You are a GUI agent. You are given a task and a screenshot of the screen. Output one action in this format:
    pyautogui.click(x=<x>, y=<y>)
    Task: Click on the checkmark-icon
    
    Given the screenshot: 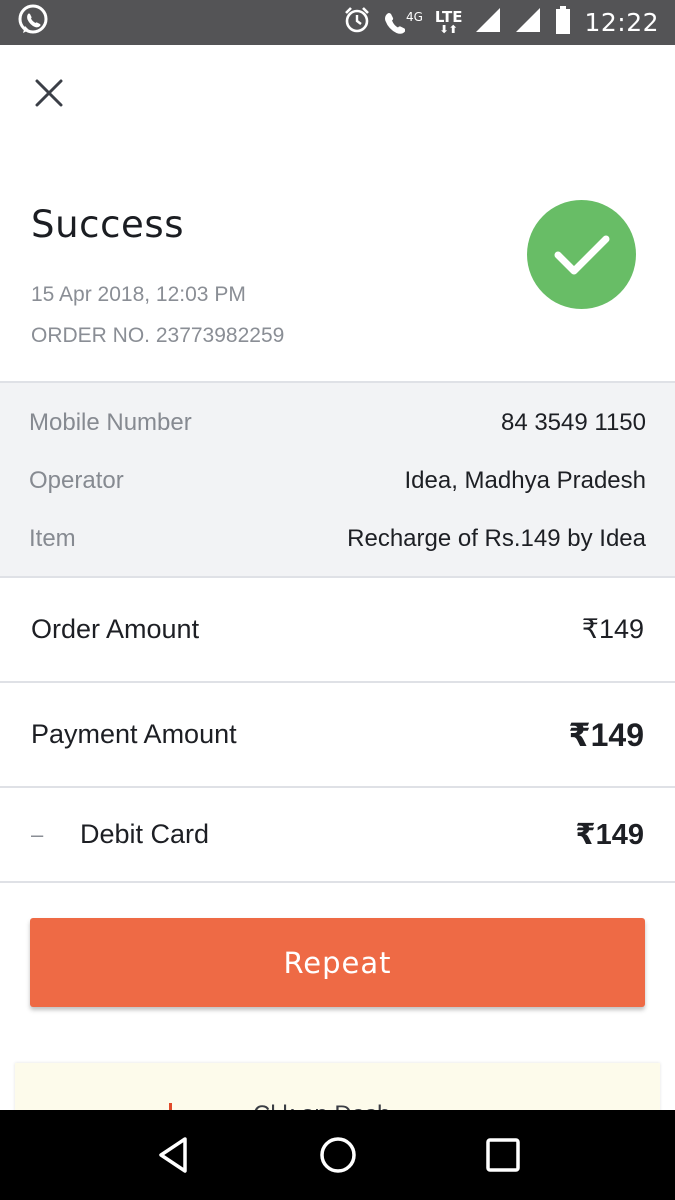 What is the action you would take?
    pyautogui.click(x=581, y=254)
    